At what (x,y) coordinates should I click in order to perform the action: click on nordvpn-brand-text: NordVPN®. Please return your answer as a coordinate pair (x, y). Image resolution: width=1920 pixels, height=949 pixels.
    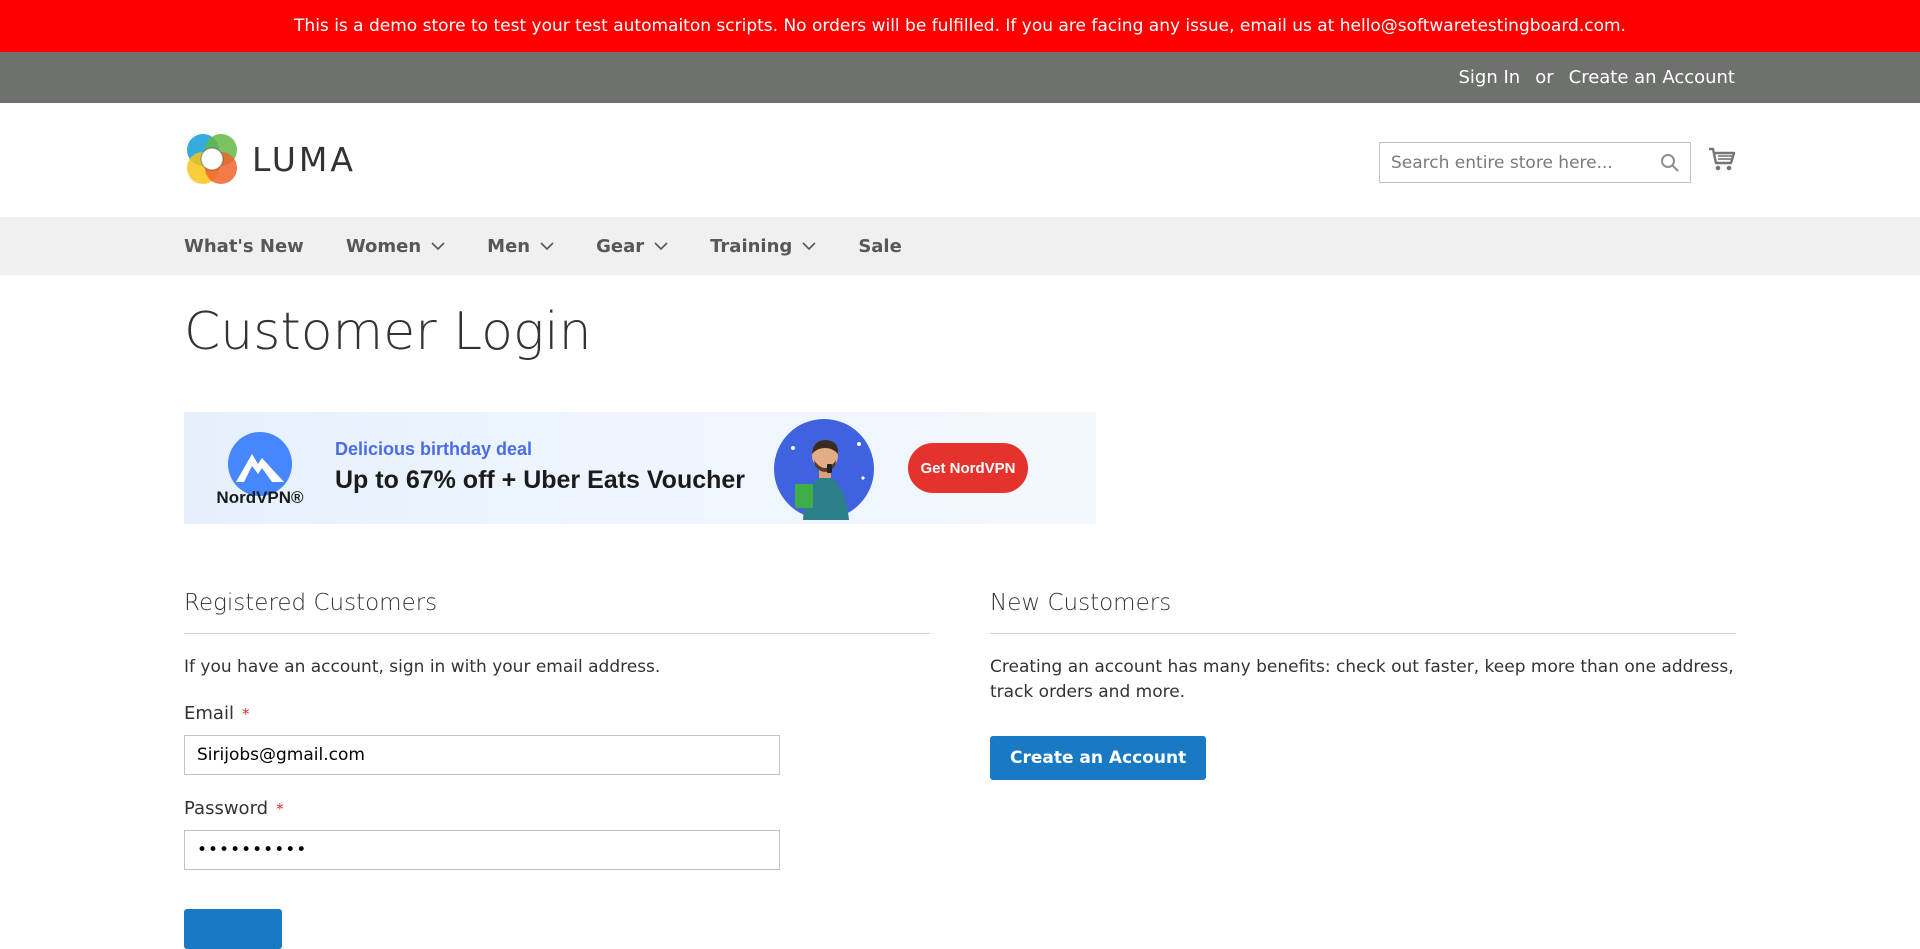
    Looking at the image, I should click on (260, 497).